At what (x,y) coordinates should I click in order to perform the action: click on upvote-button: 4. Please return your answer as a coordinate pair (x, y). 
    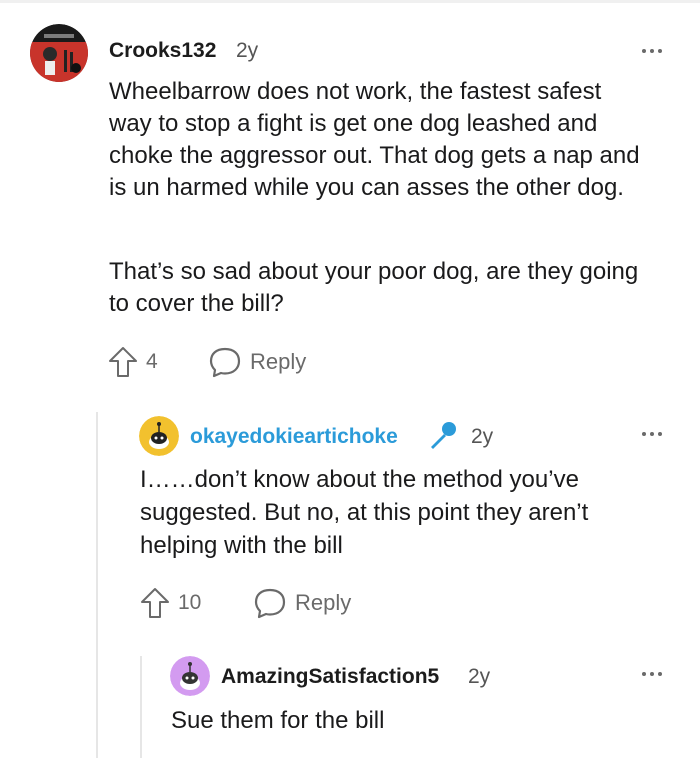
    Looking at the image, I should click on (133, 362).